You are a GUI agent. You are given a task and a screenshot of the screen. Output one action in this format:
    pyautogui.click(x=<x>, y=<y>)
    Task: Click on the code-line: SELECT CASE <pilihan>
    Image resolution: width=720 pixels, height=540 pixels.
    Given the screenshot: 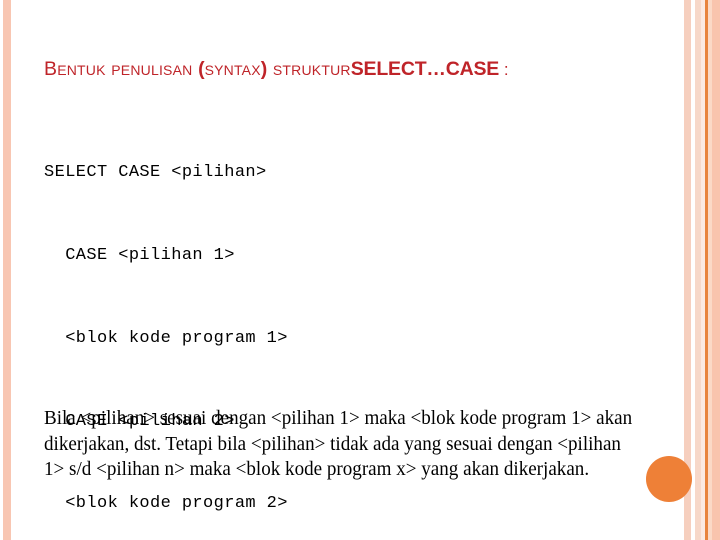 What is the action you would take?
    pyautogui.click(x=155, y=173)
    